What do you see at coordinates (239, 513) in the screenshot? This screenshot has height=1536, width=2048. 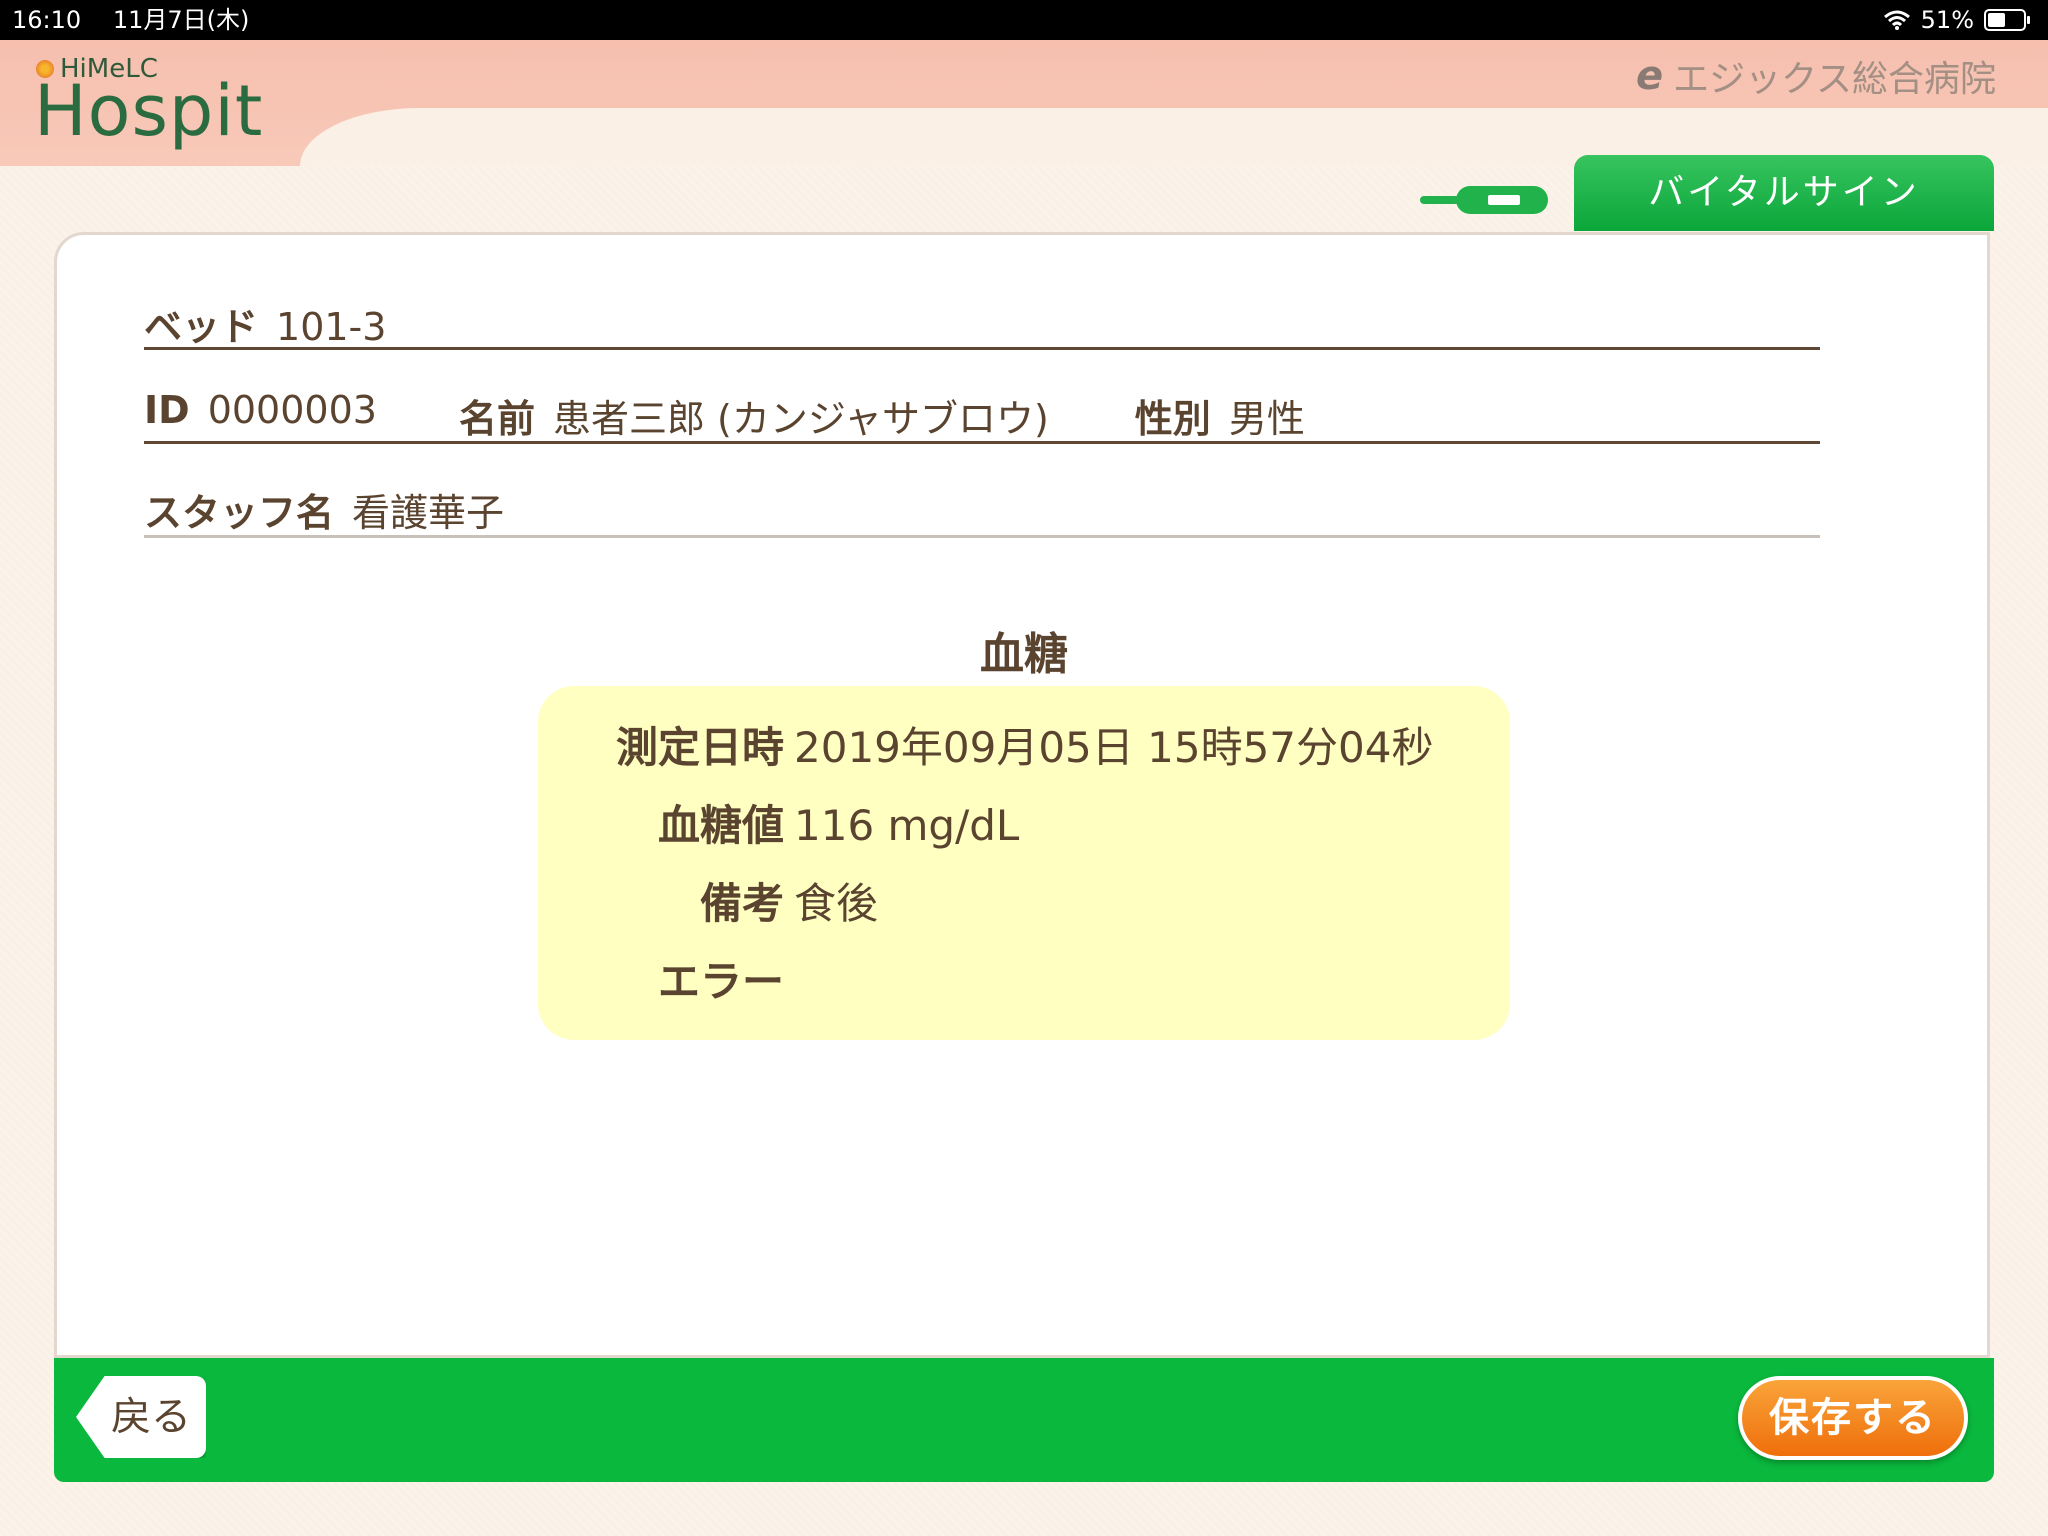 I see `staff-label: スタッフ名` at bounding box center [239, 513].